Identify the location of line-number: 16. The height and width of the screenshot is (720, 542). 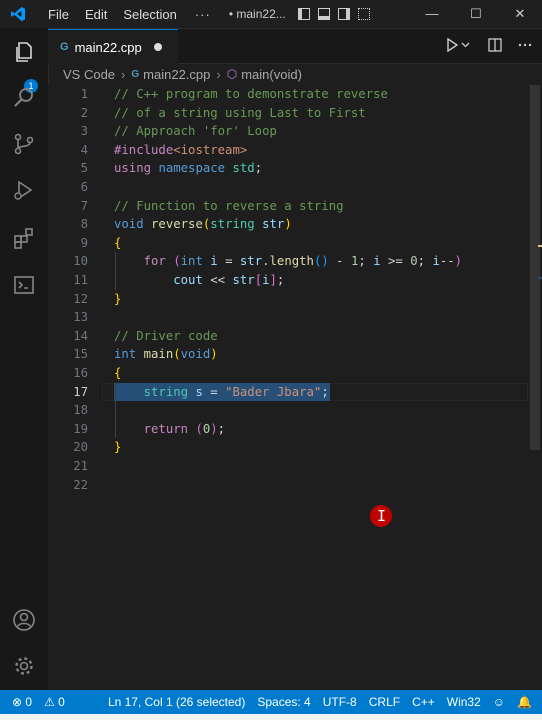
(80, 373).